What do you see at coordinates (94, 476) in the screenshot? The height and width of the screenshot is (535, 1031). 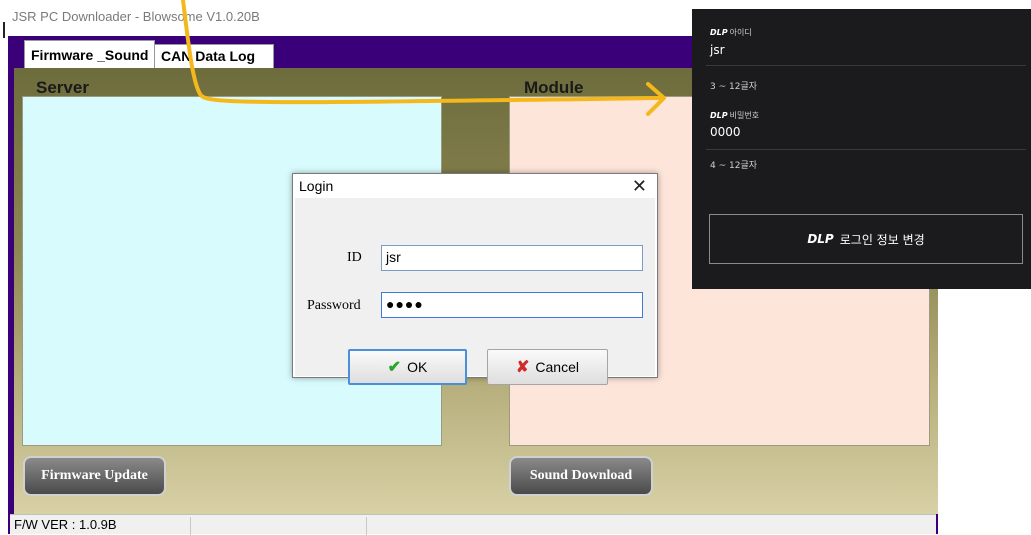 I see `firmware-update-button: Firmware Update` at bounding box center [94, 476].